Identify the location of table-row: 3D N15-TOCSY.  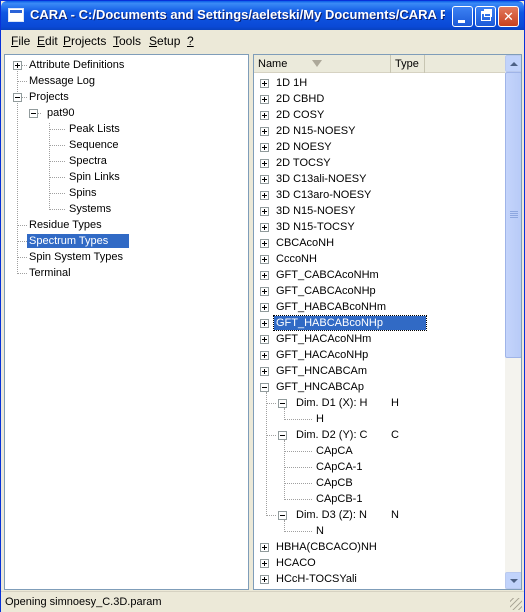
(315, 227).